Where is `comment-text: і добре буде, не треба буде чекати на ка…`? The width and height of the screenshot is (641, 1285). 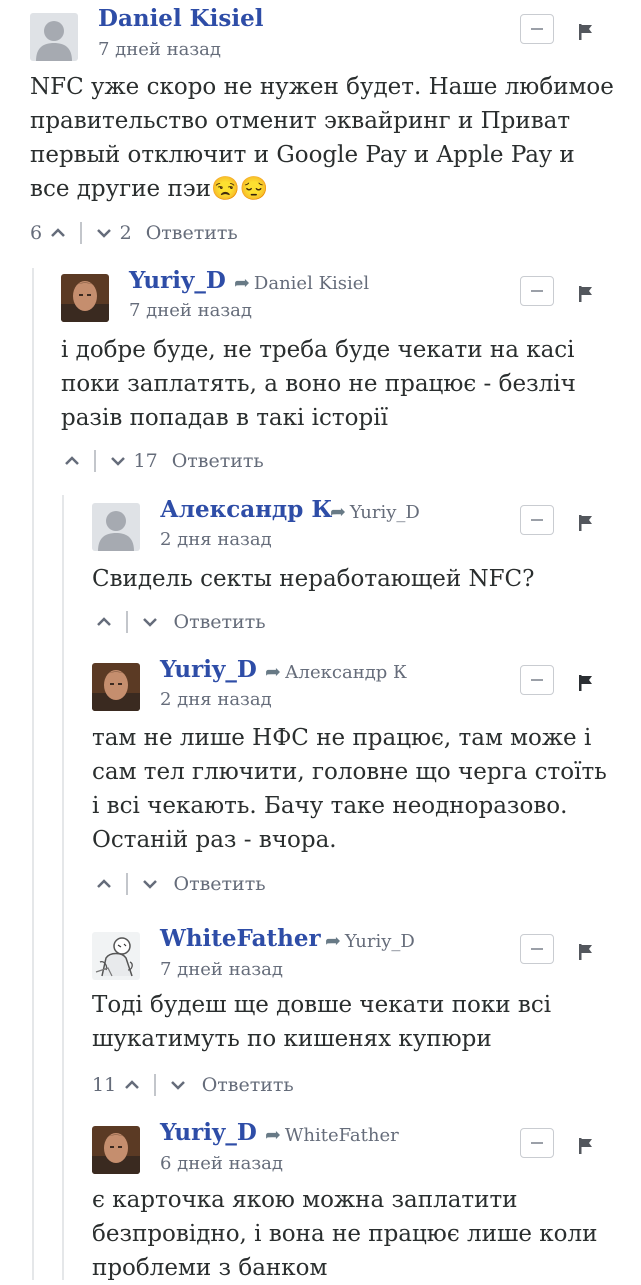
comment-text: і добре буде, не треба буде чекати на ка… is located at coordinates (318, 384).